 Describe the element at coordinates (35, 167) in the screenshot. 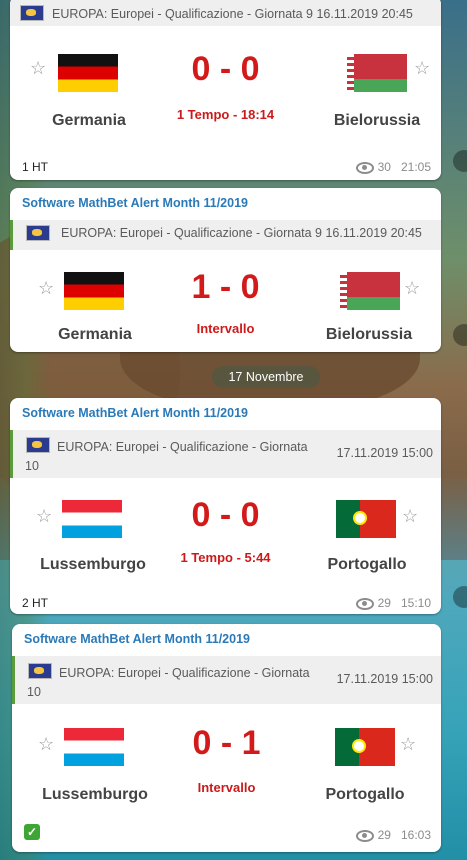

I see `footer-note: 1 HT` at that location.